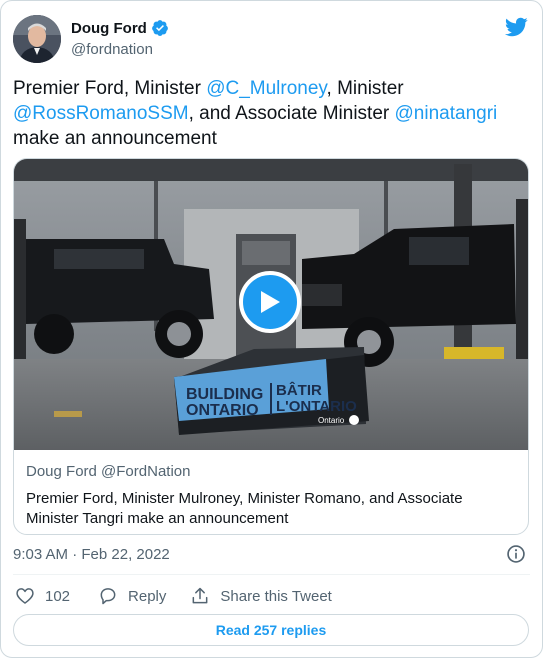  I want to click on reply-icon, so click(108, 596).